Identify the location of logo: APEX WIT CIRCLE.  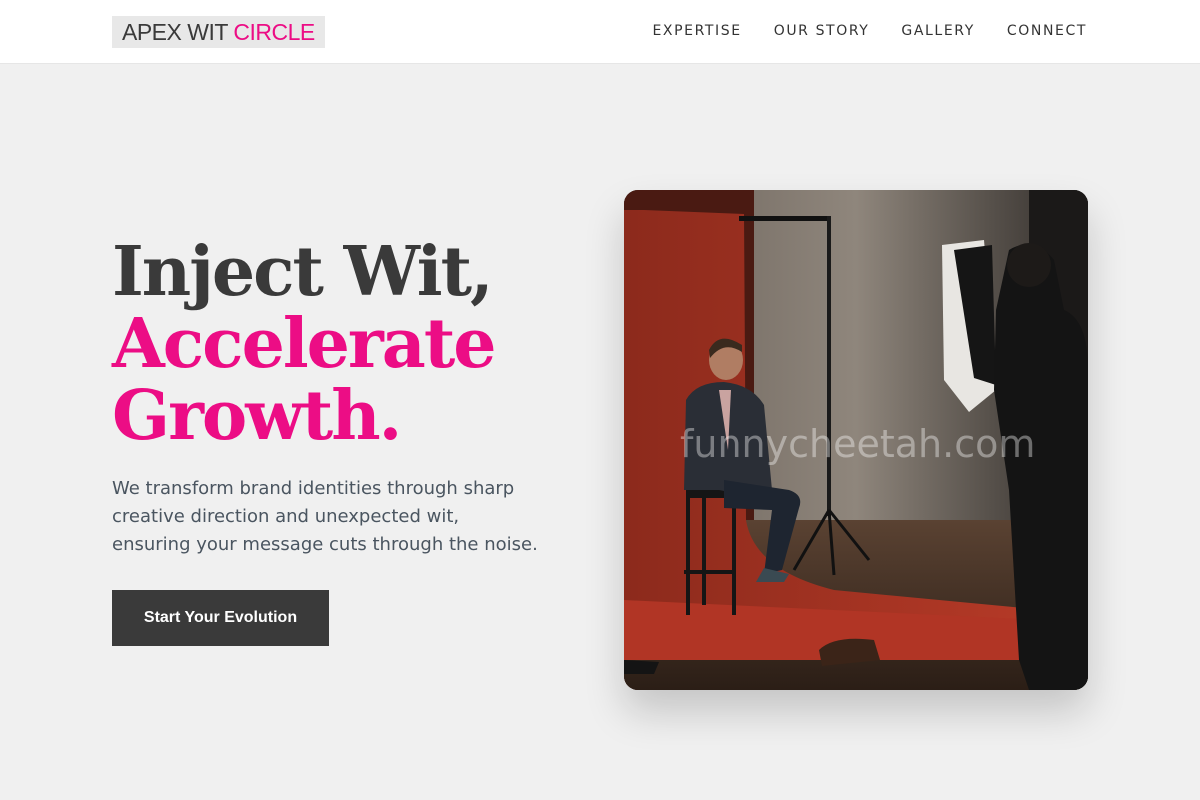
(218, 32).